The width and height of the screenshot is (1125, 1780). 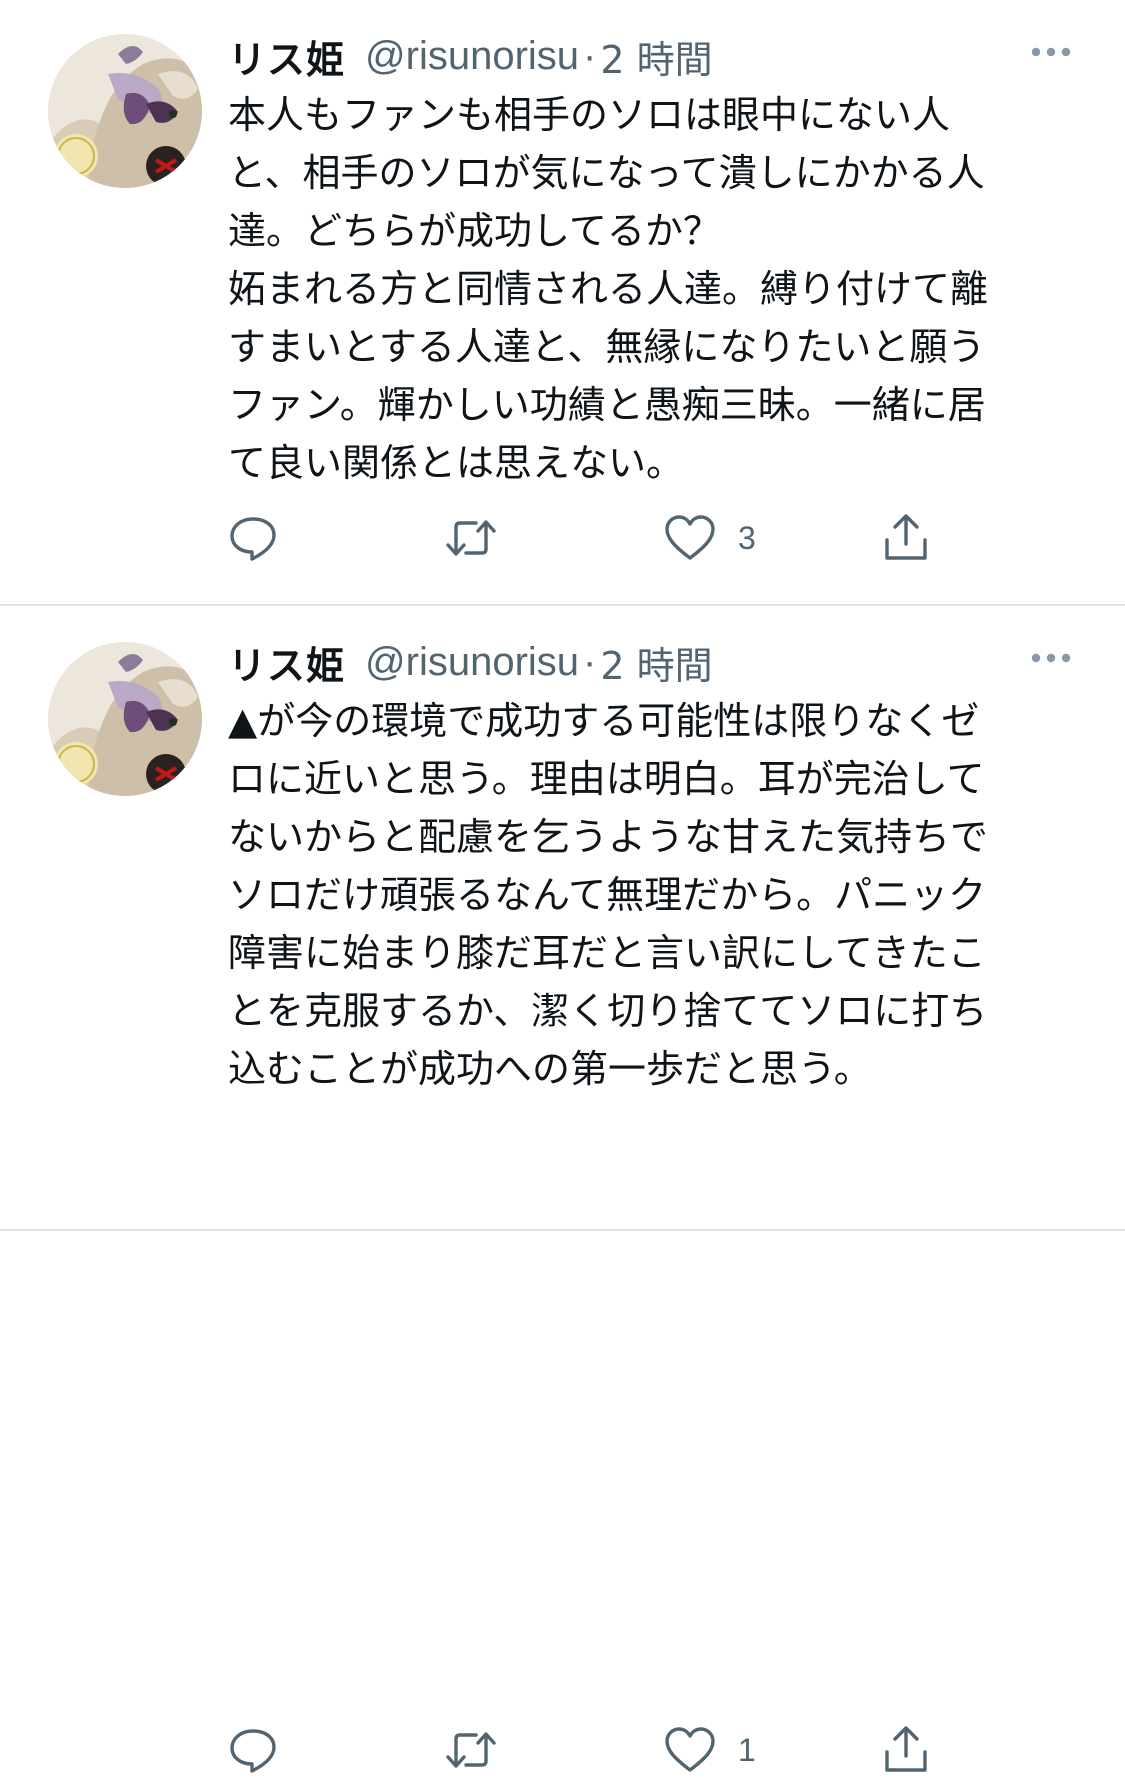 I want to click on tweet-actions: 3, so click(x=562, y=538).